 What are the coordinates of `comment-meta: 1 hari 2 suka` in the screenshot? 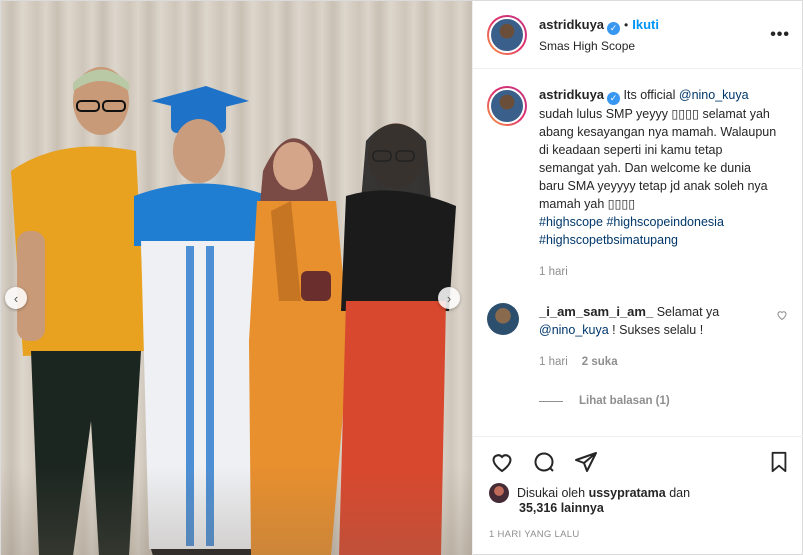 It's located at (646, 362).